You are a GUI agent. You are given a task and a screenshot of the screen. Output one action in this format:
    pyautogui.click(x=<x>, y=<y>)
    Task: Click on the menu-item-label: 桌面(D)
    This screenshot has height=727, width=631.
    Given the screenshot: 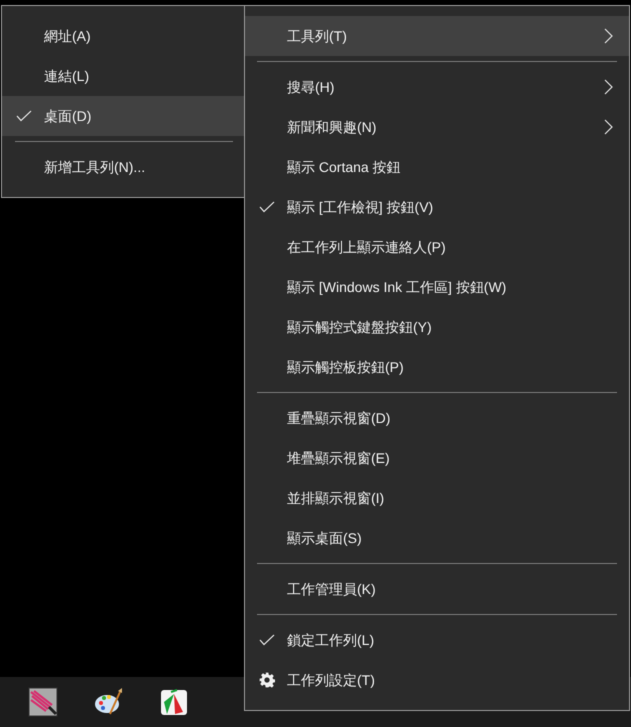 What is the action you would take?
    pyautogui.click(x=68, y=116)
    